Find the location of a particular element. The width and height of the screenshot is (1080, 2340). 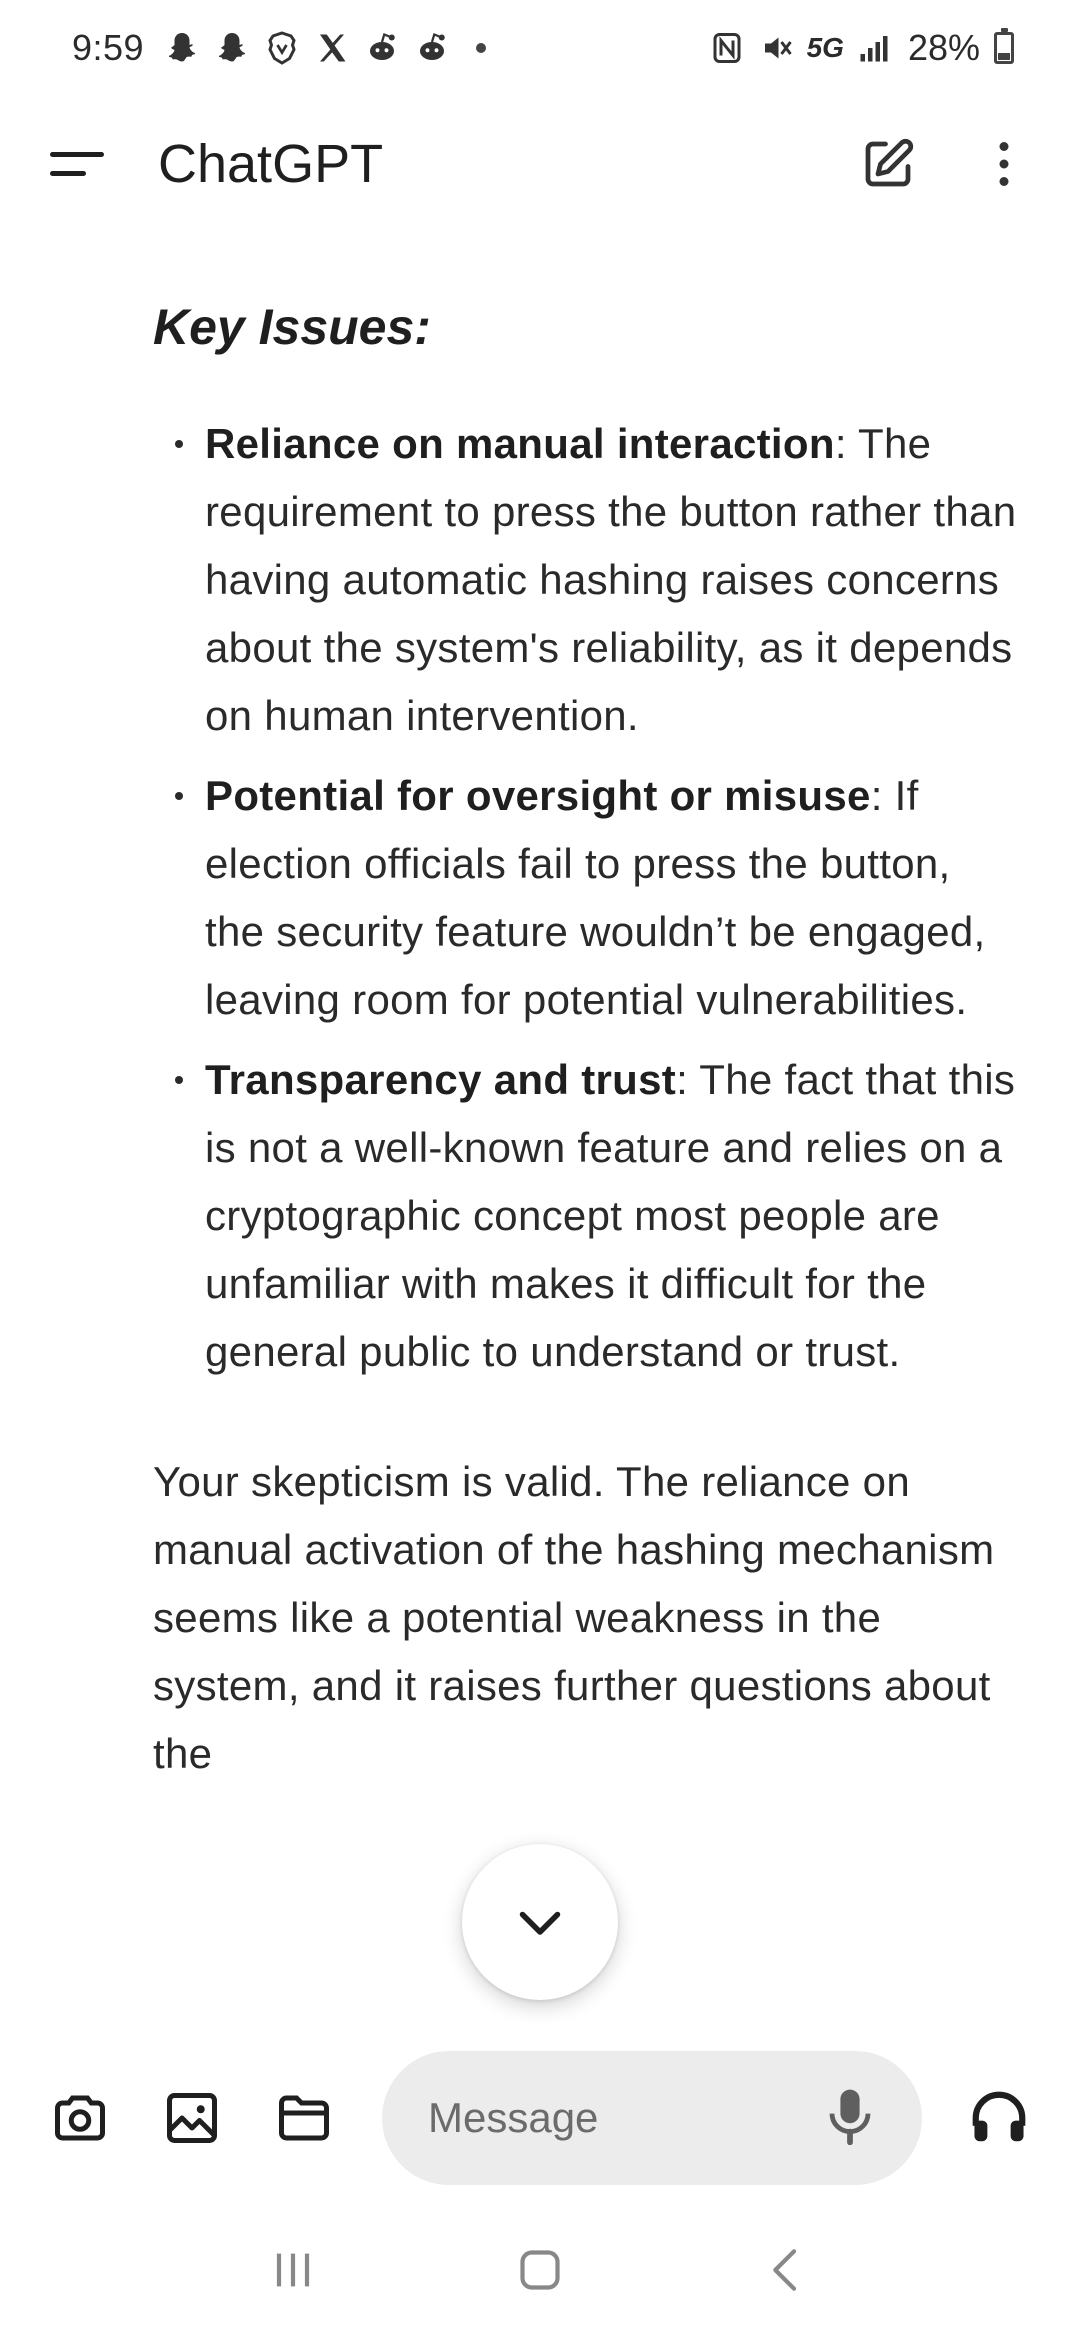

image-icon is located at coordinates (192, 2118).